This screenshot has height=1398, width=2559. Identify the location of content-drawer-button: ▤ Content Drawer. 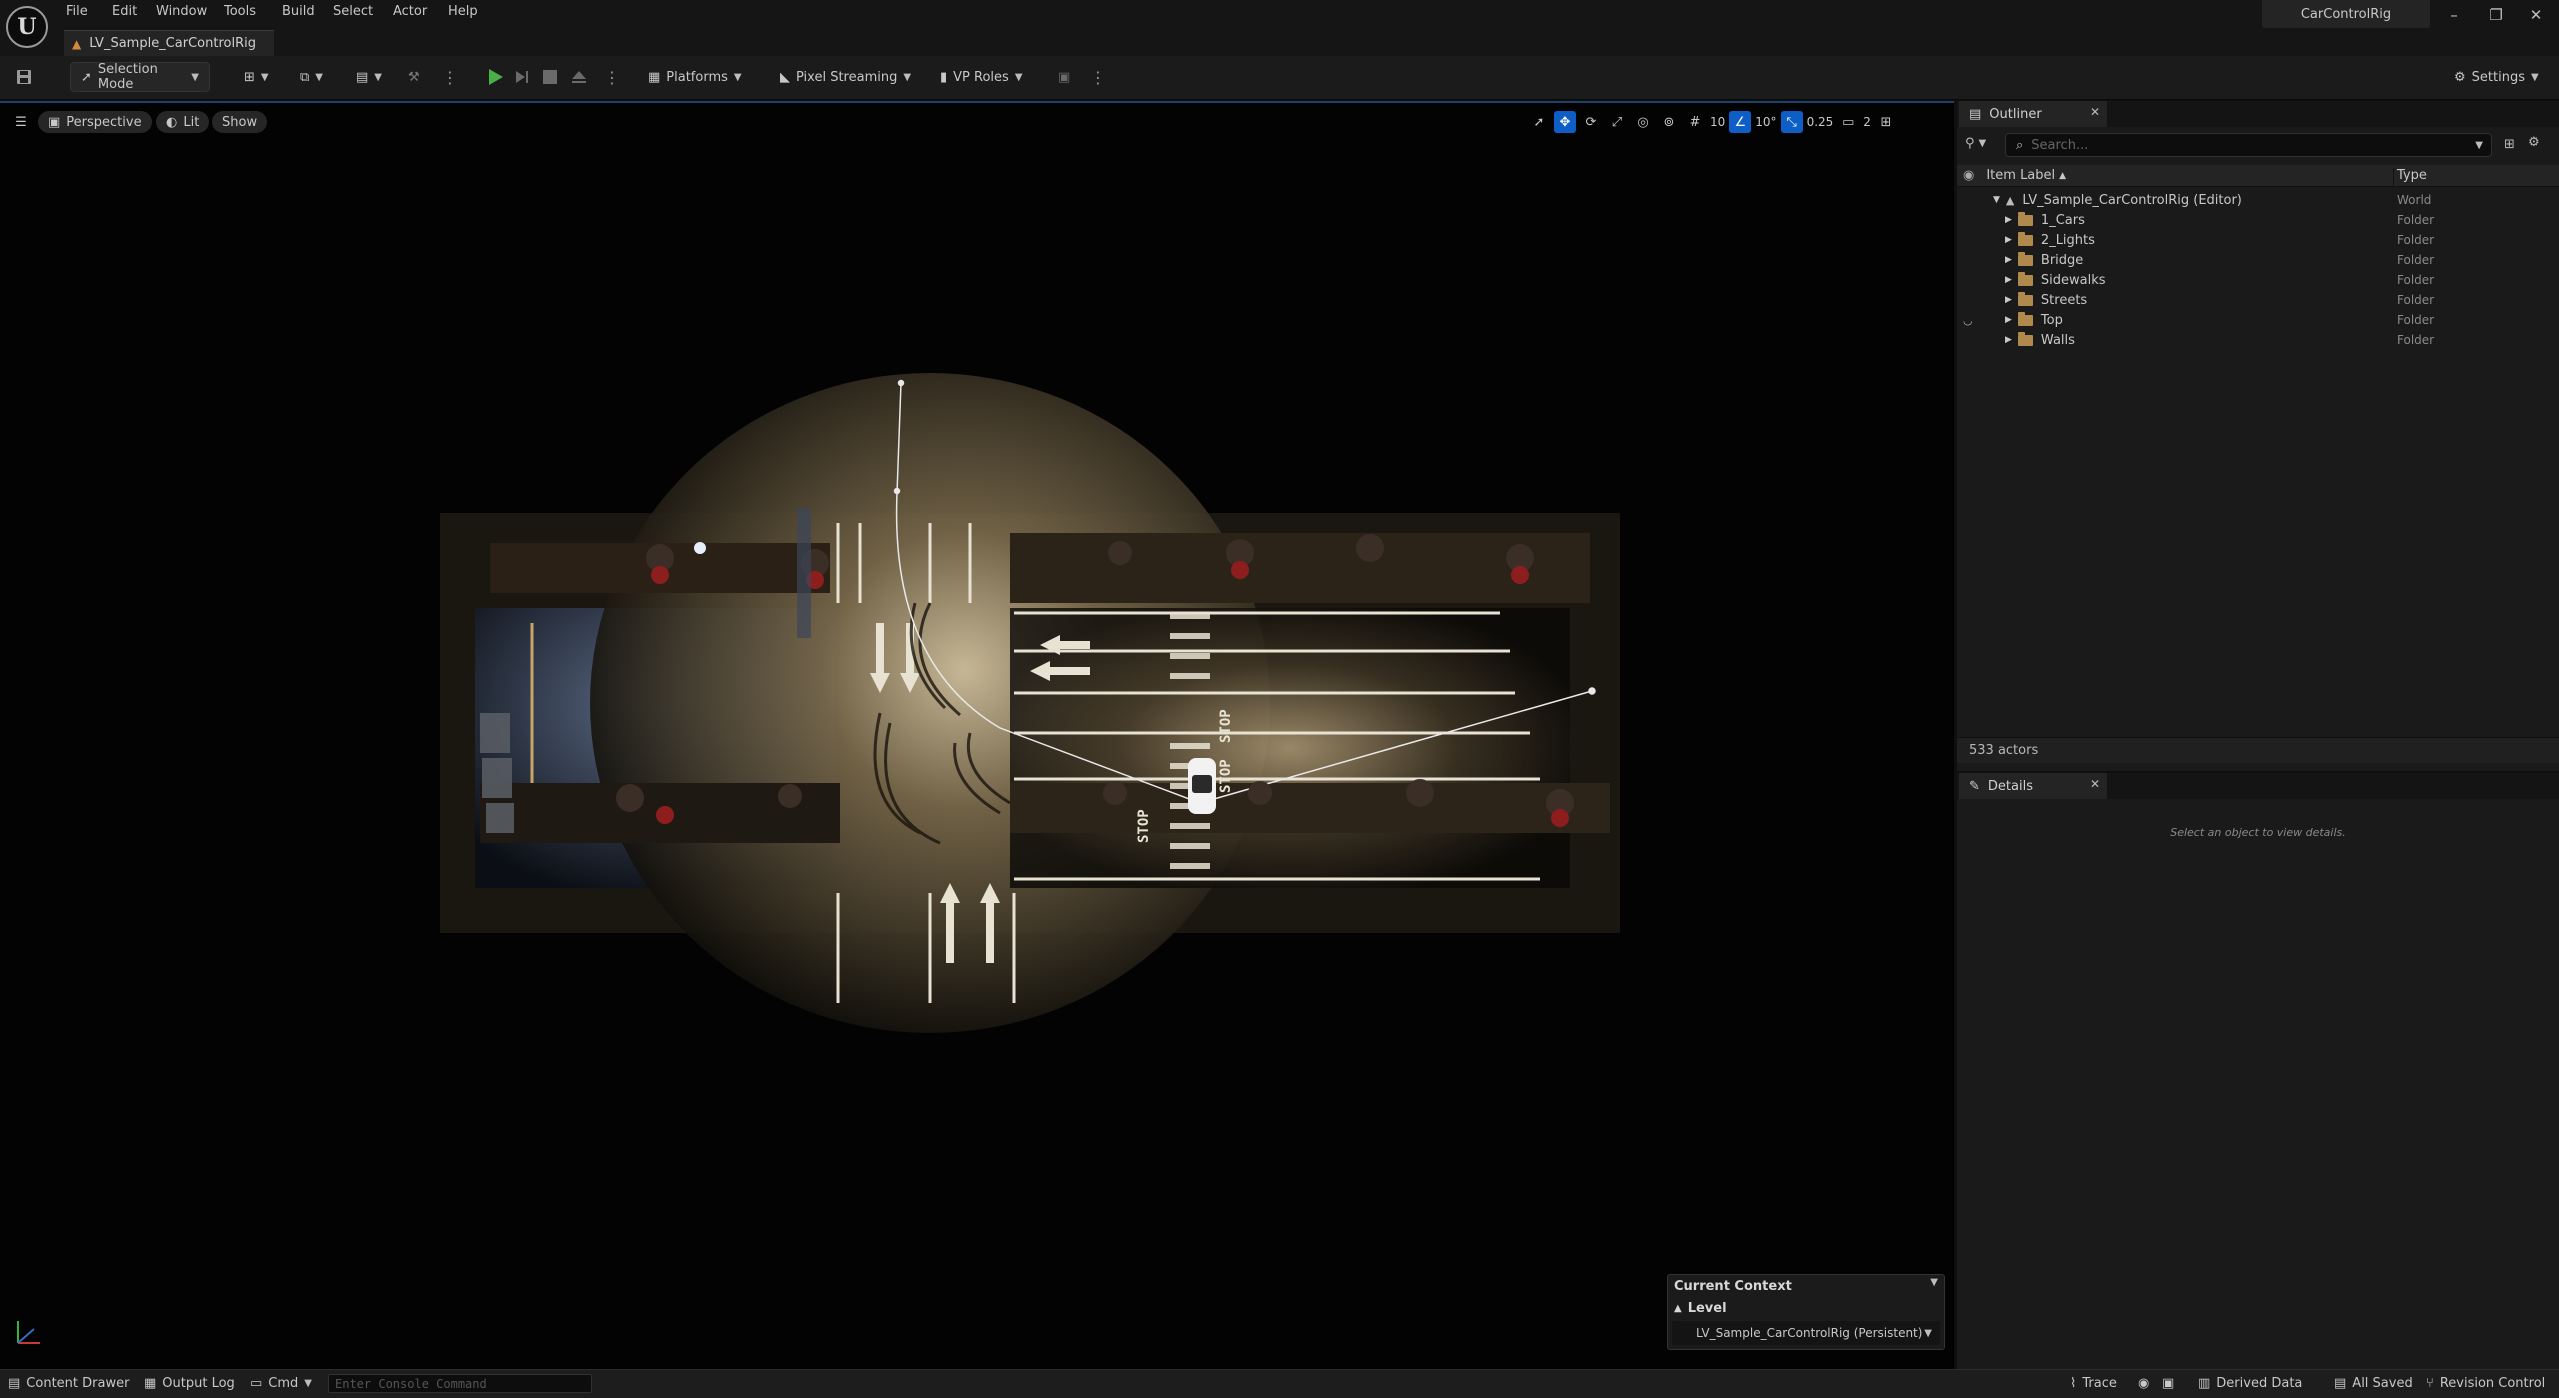
(68, 1383).